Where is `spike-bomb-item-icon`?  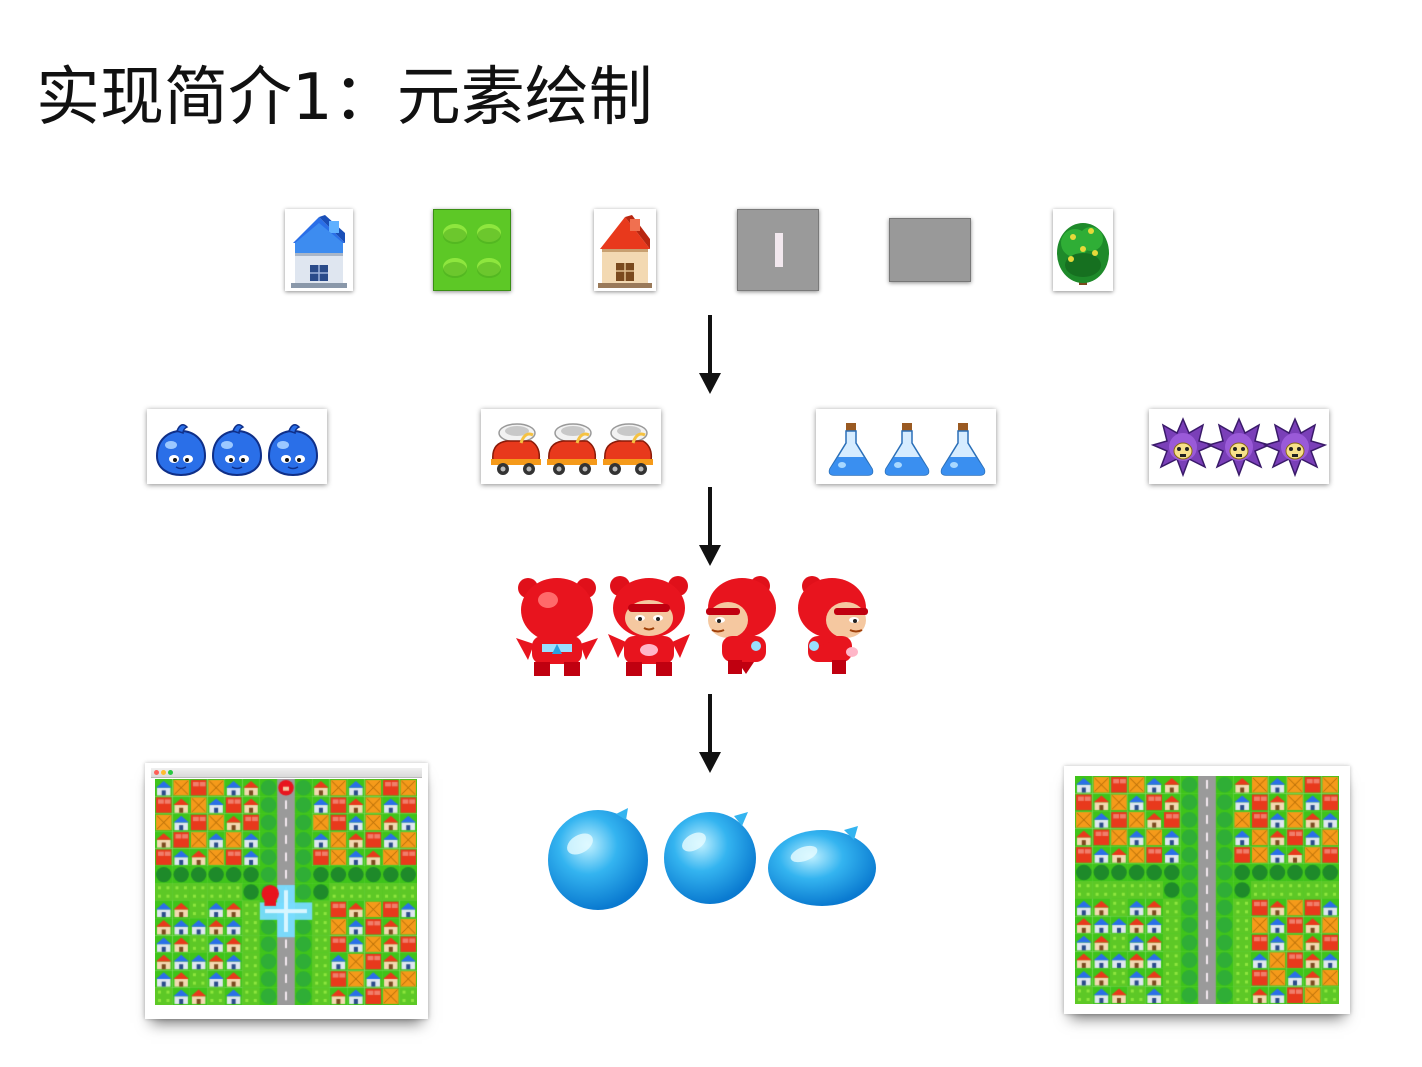 spike-bomb-item-icon is located at coordinates (1239, 446).